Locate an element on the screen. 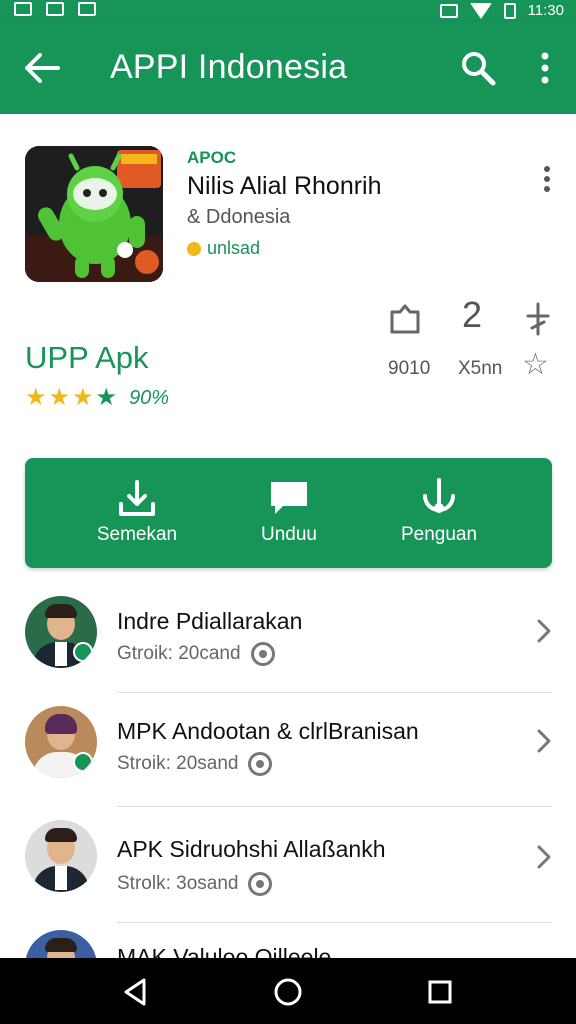 The width and height of the screenshot is (576, 1024). list-item: Indre Pdiallarakan Gtroik: 20cand is located at coordinates (288, 654).